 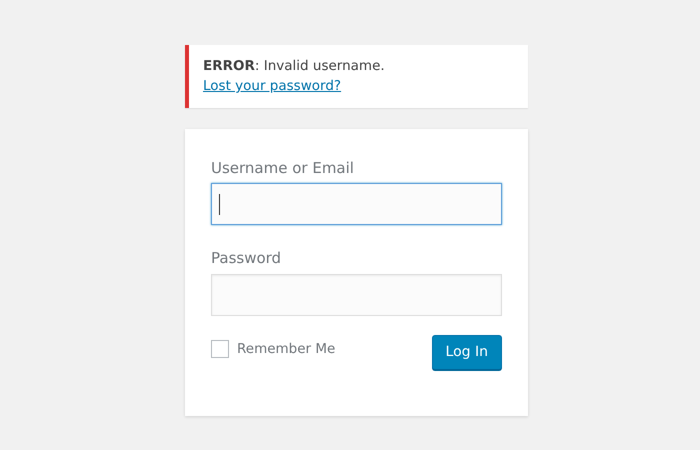 I want to click on field-label: Password, so click(x=246, y=258).